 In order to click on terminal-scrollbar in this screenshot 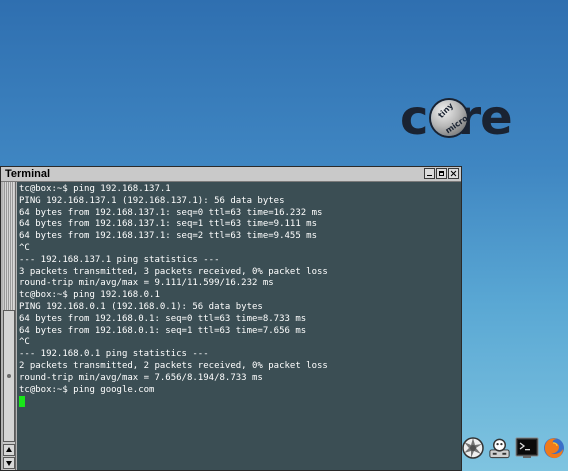, I will do `click(9, 326)`.